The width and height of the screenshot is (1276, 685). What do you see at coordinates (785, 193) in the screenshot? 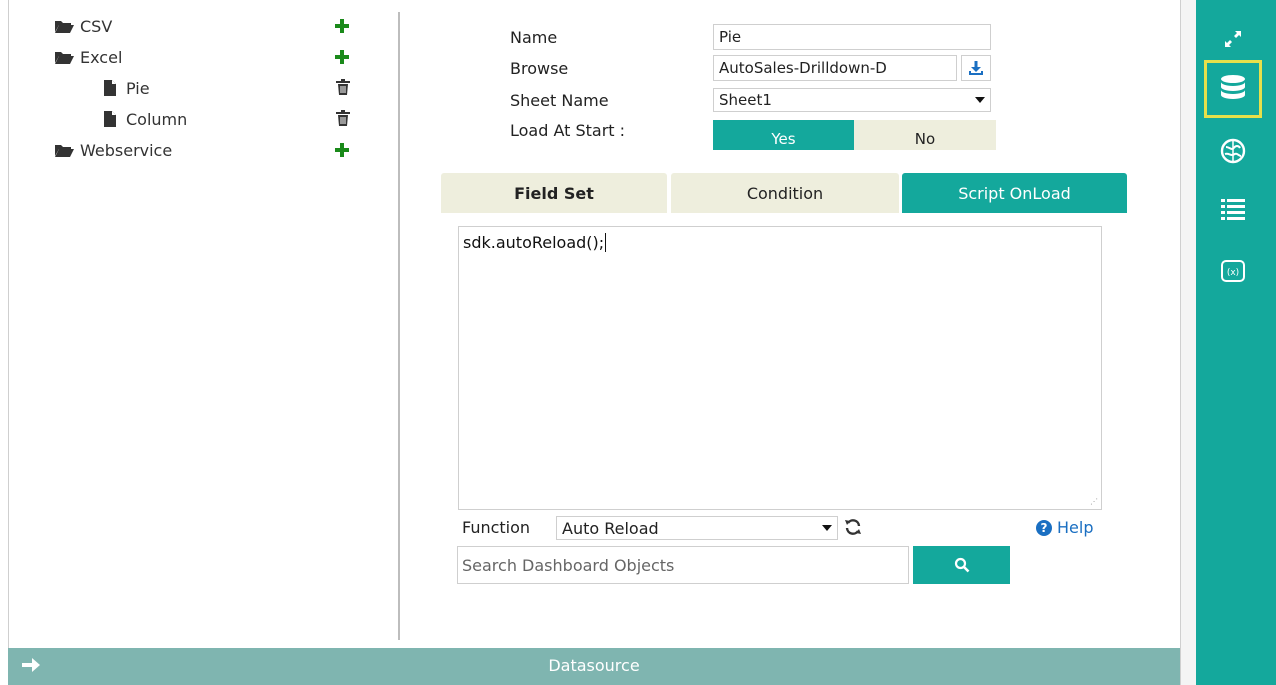
I see `tab-condition: Condition` at bounding box center [785, 193].